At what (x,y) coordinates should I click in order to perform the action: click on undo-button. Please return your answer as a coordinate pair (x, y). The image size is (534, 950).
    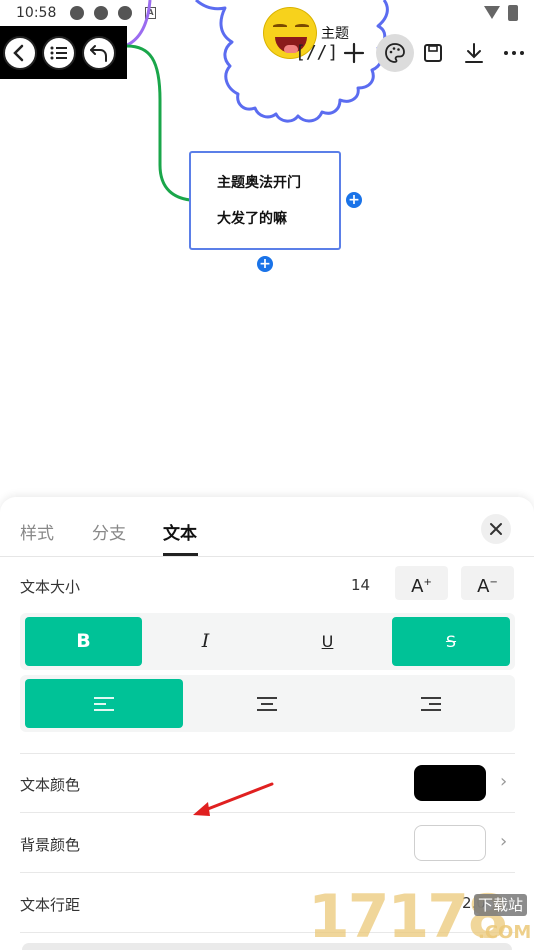
    Looking at the image, I should click on (99, 53).